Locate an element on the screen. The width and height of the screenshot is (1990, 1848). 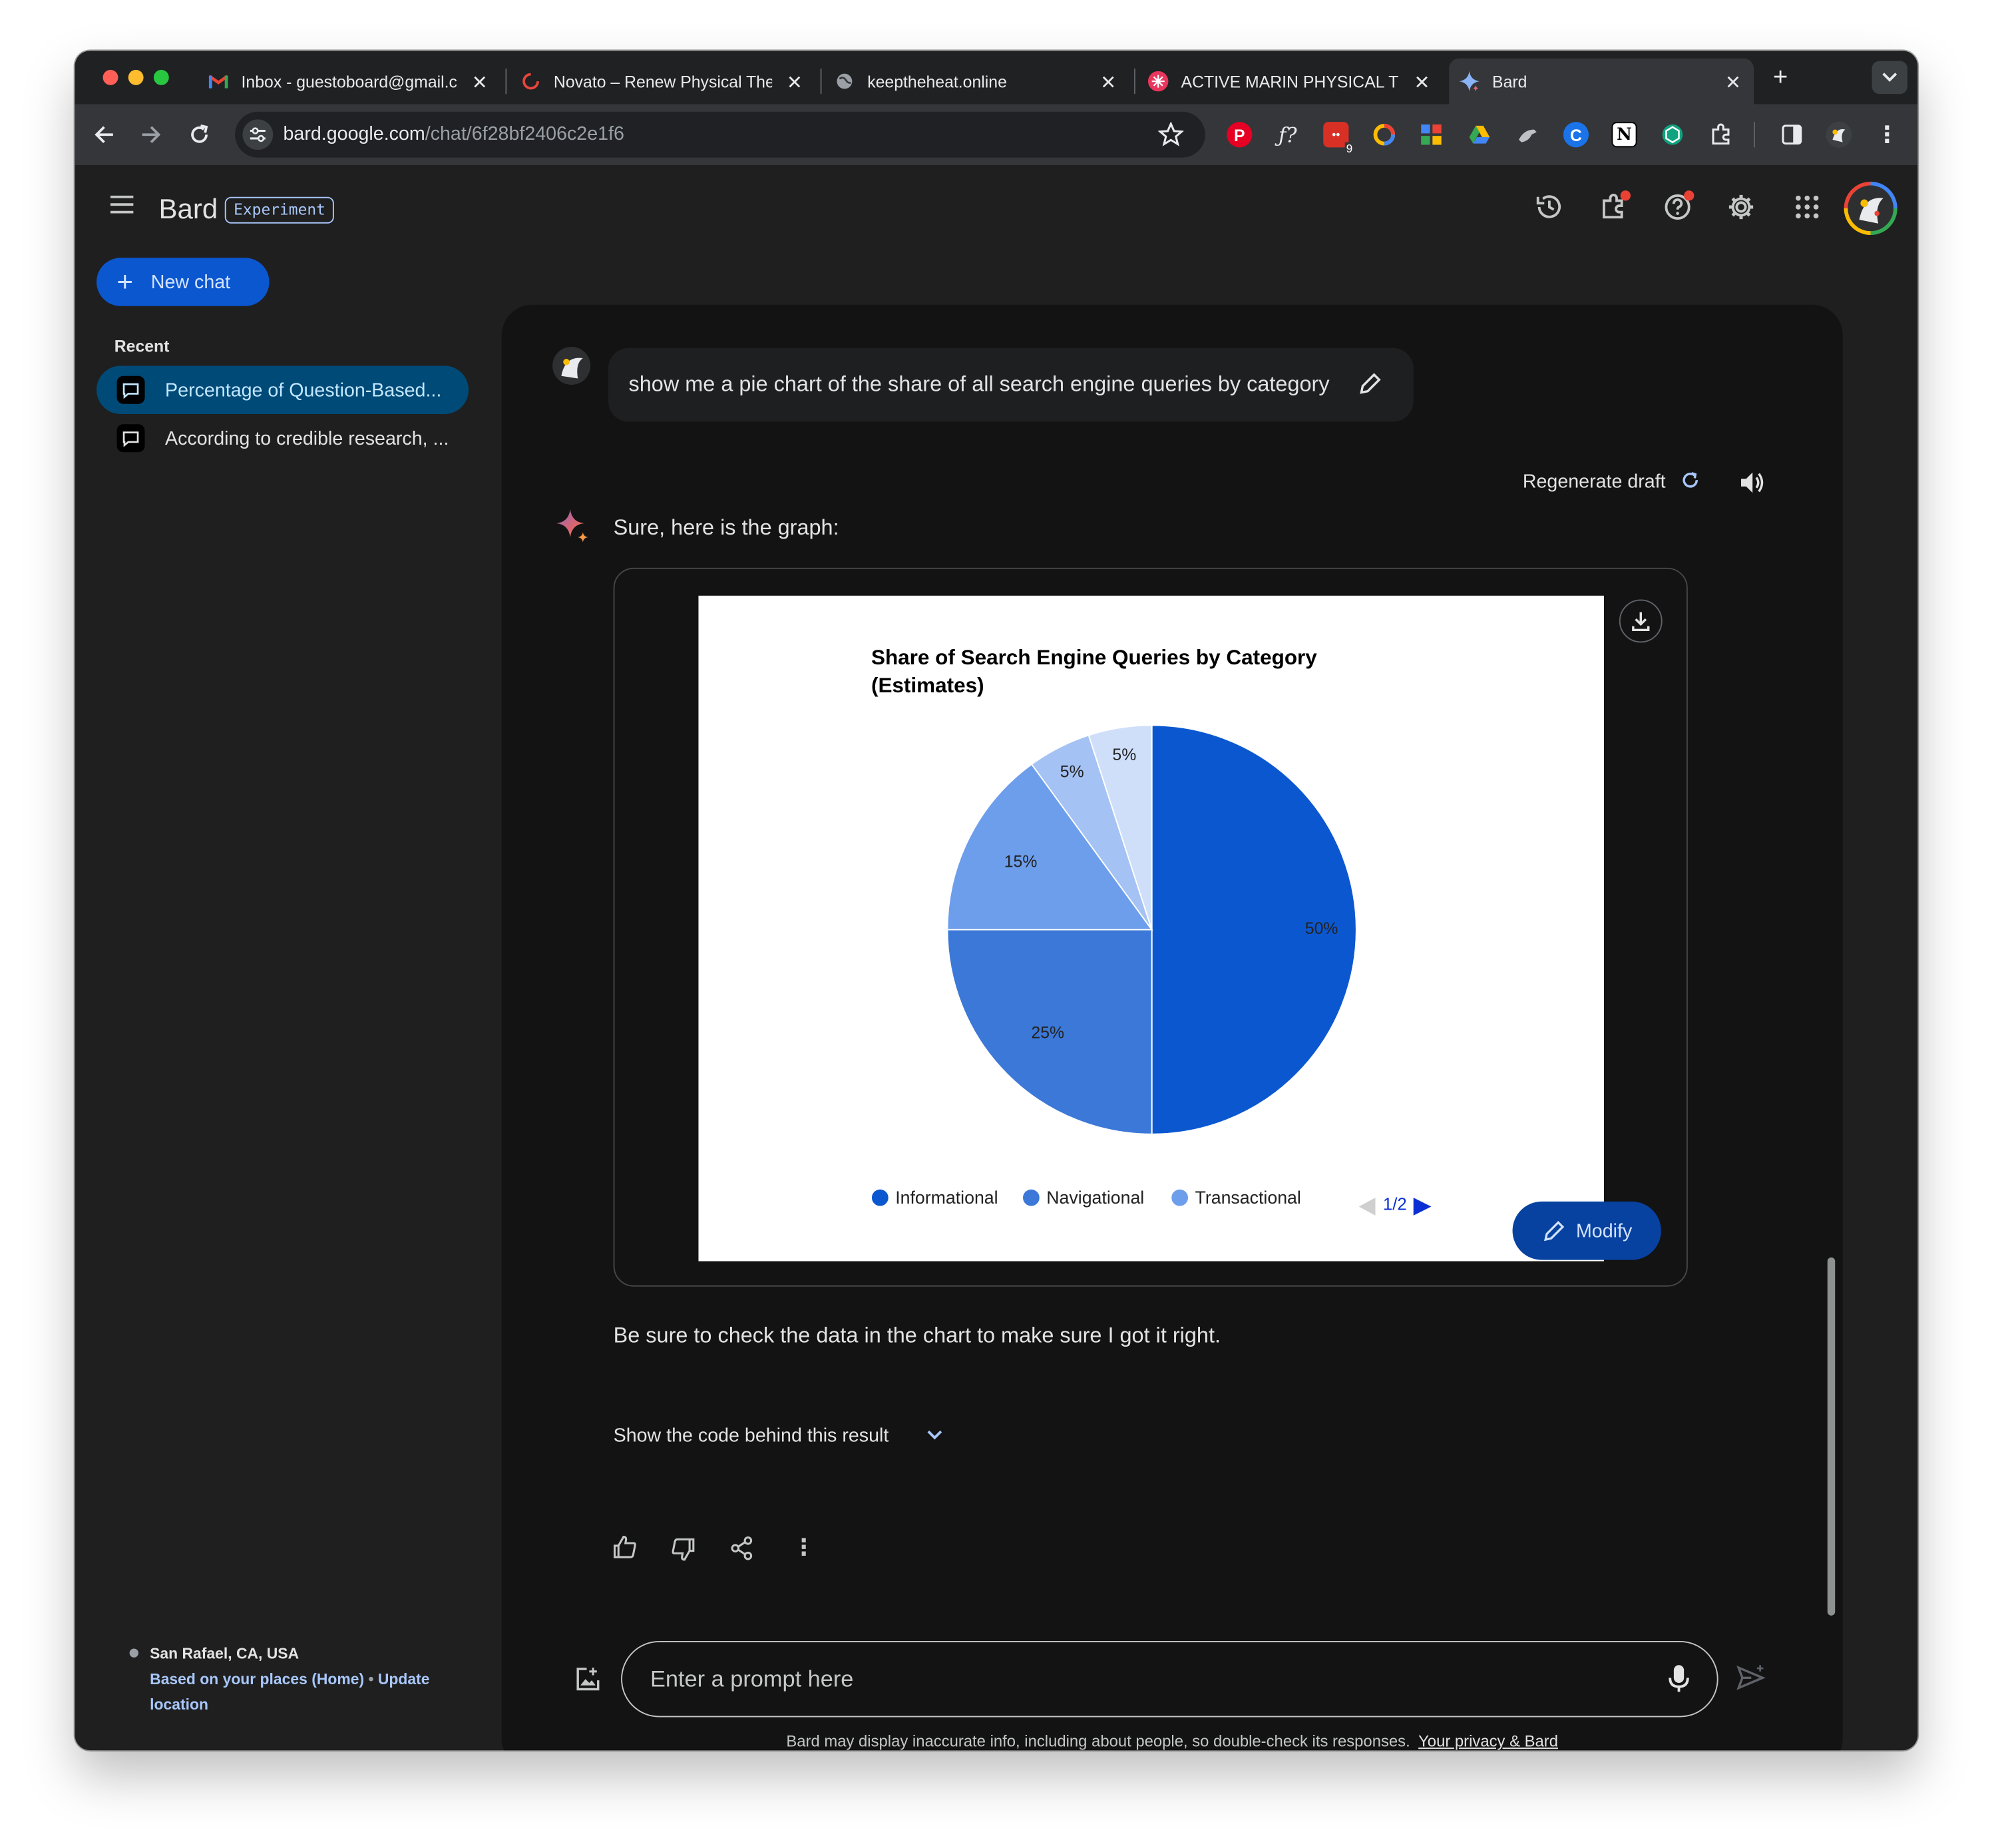
legend-prev-icon is located at coordinates (1367, 1207).